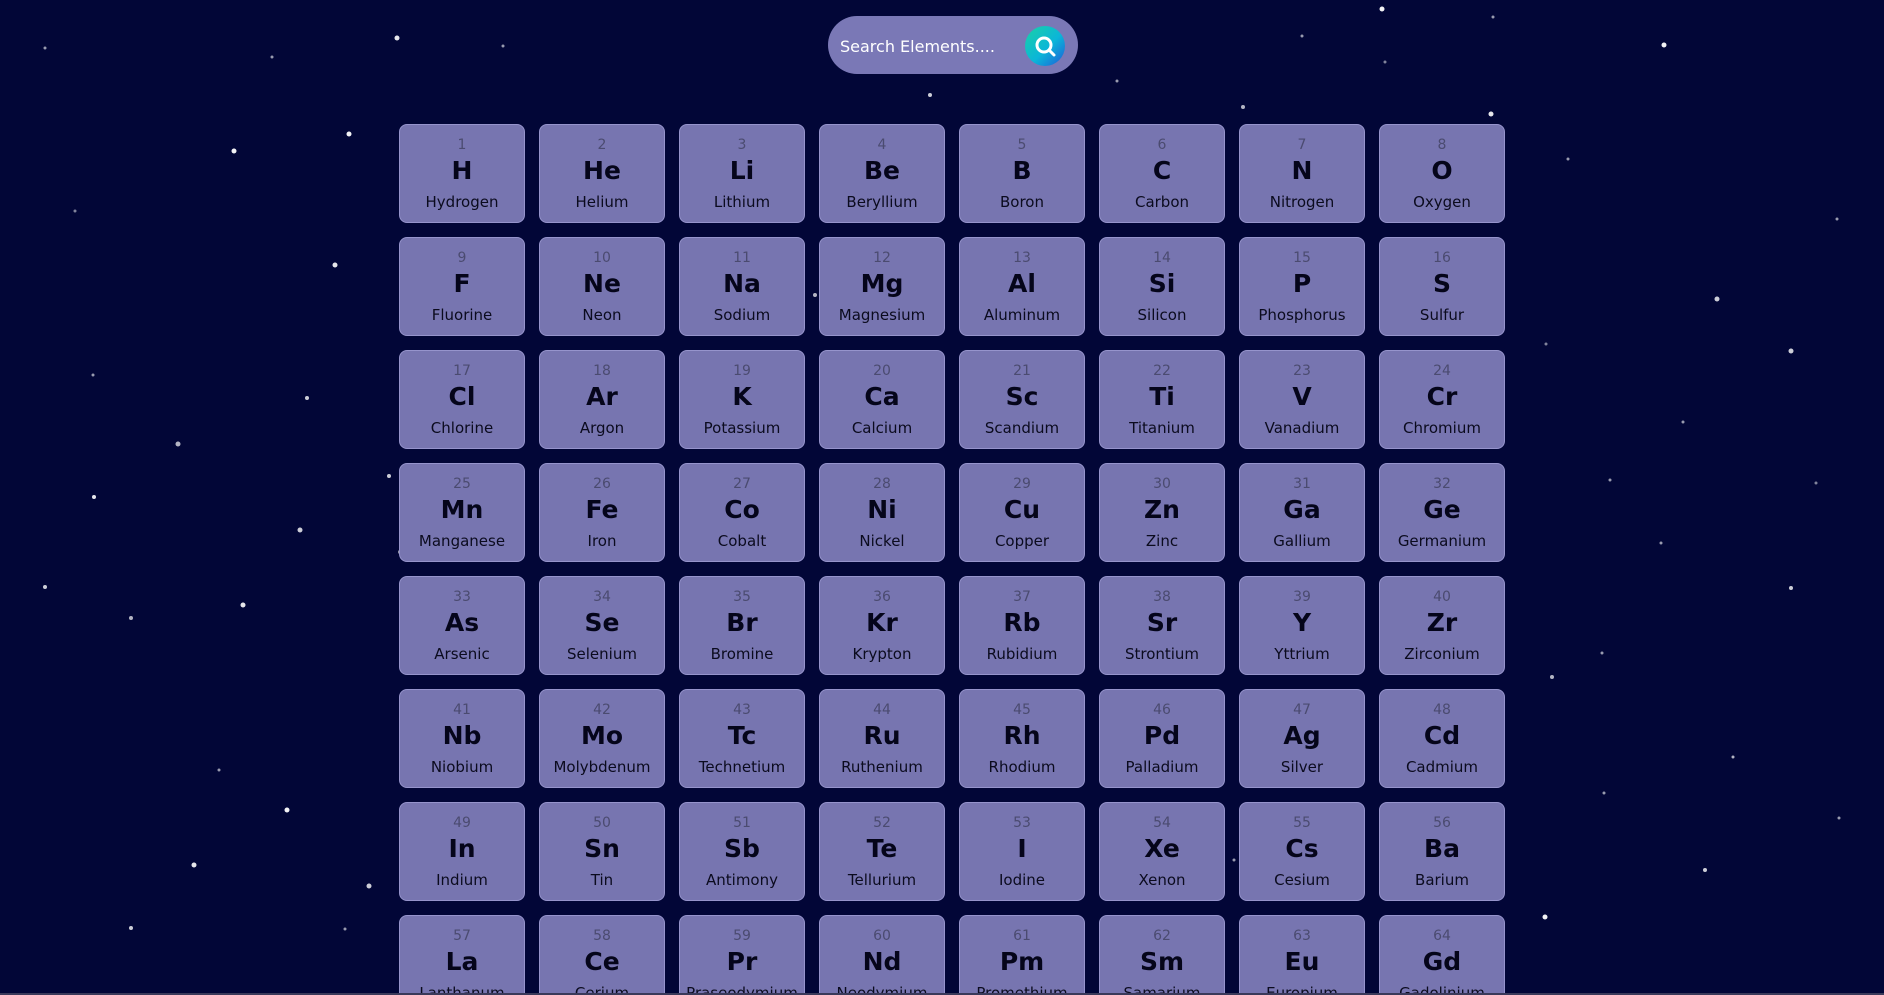  What do you see at coordinates (1162, 851) in the screenshot?
I see `element-card-xe: 54 Xe Xenon` at bounding box center [1162, 851].